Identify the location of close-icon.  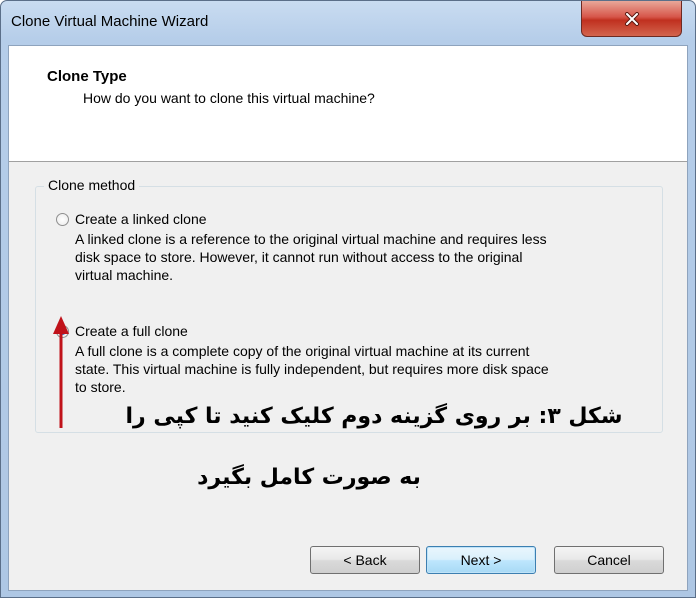
(631, 18).